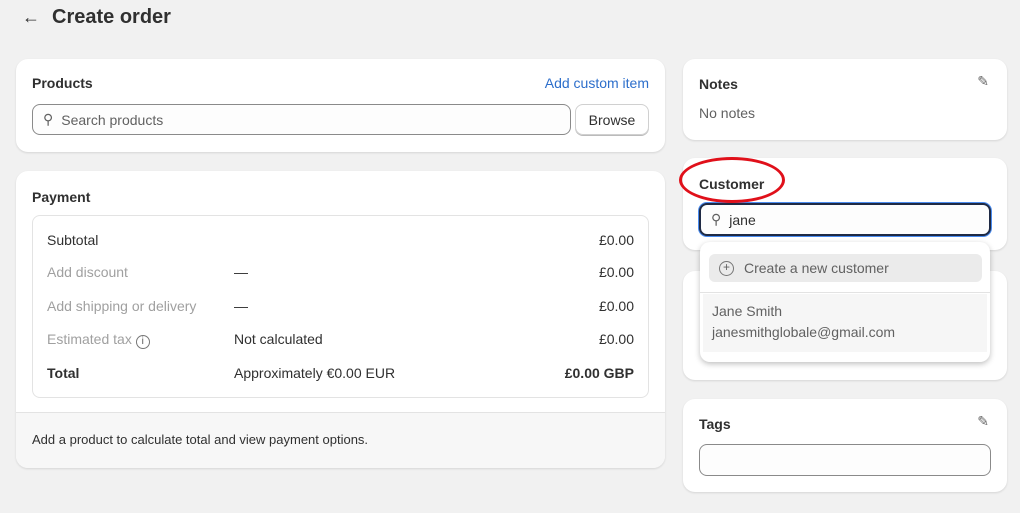  I want to click on page-title: Create order, so click(111, 17).